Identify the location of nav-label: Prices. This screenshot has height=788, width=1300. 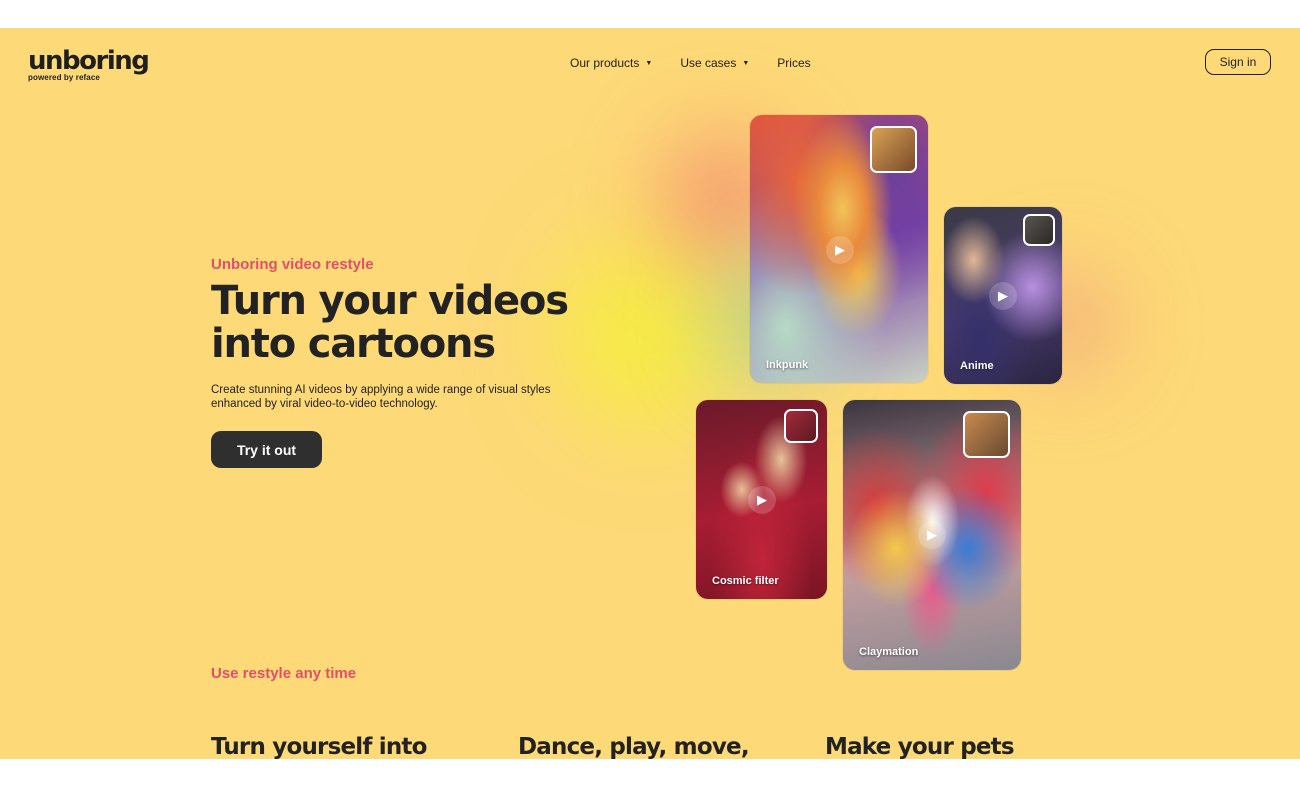
(794, 63).